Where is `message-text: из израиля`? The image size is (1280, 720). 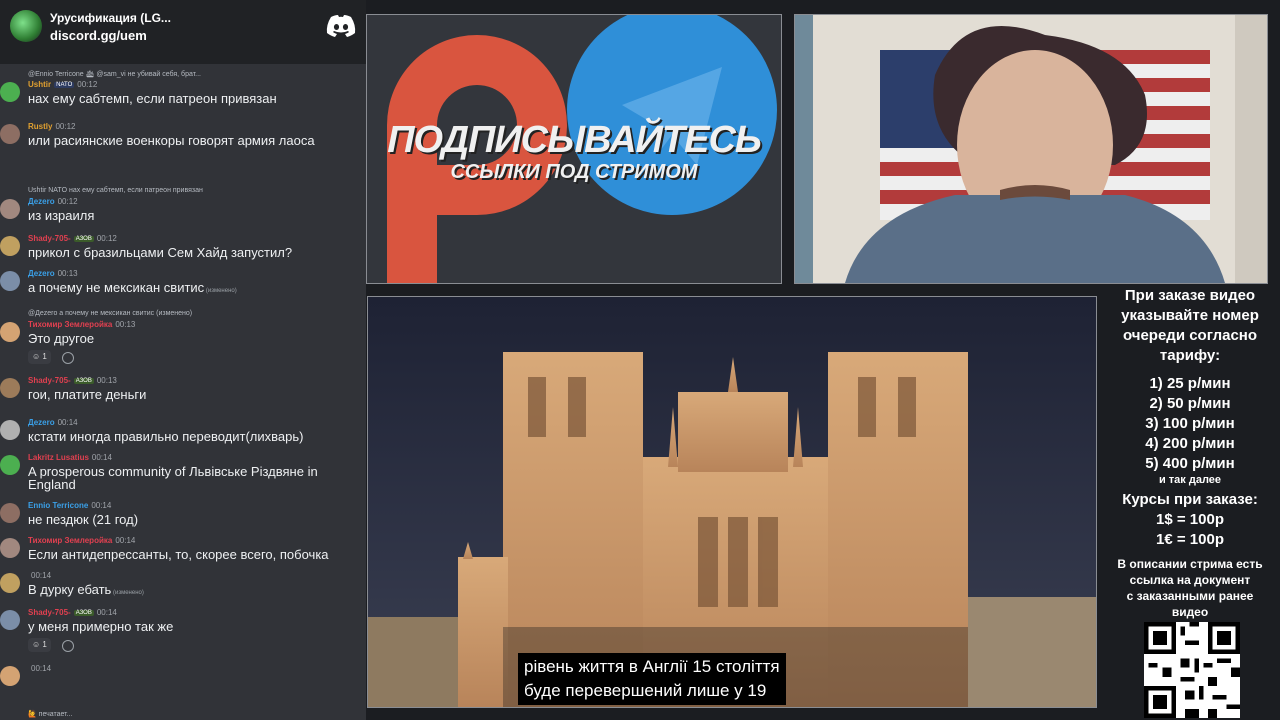 message-text: из израиля is located at coordinates (61, 215).